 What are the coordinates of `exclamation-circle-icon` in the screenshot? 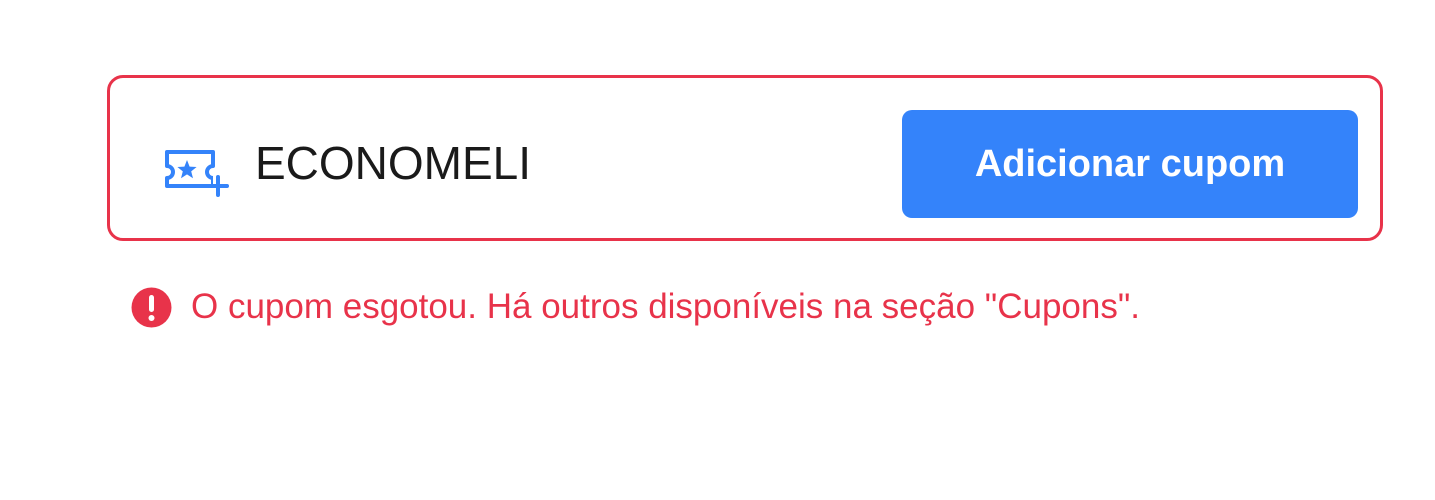 It's located at (151, 307).